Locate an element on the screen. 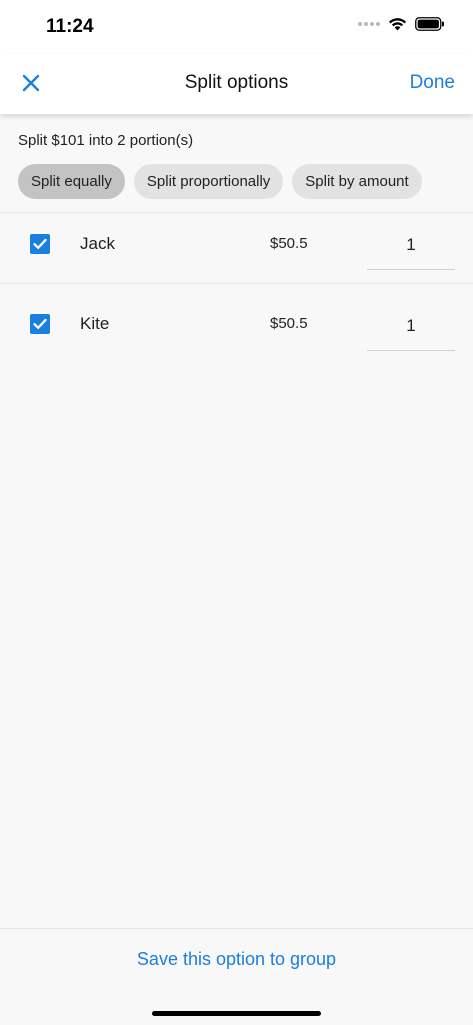 Image resolution: width=473 pixels, height=1025 pixels. battery-icon is located at coordinates (429, 24).